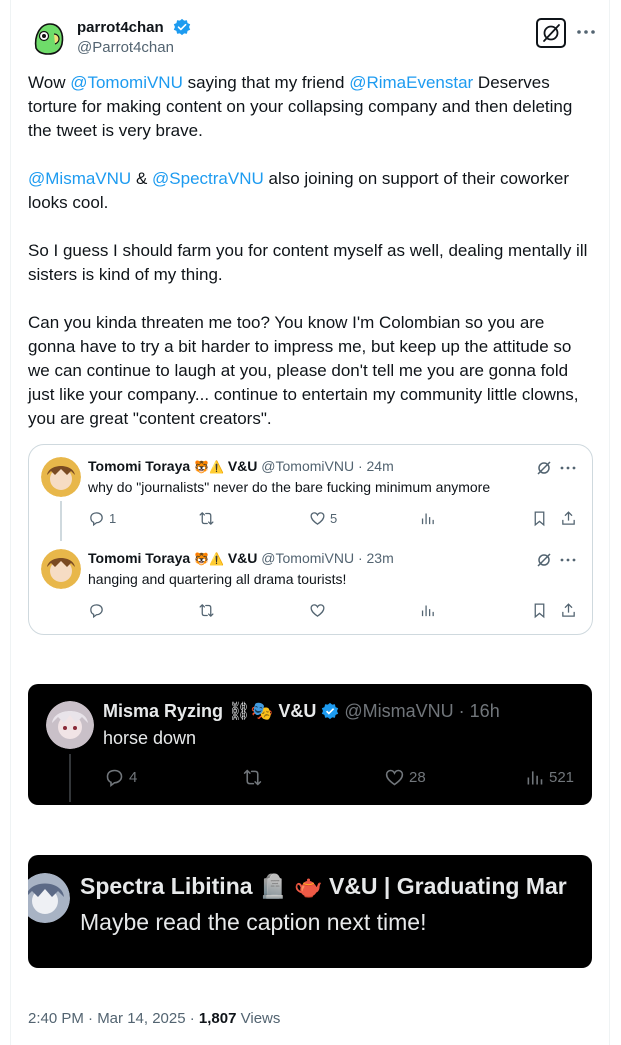 The width and height of the screenshot is (621, 1045). What do you see at coordinates (313, 38) in the screenshot?
I see `tweet-header: parrot4chan @Parrot4chan` at bounding box center [313, 38].